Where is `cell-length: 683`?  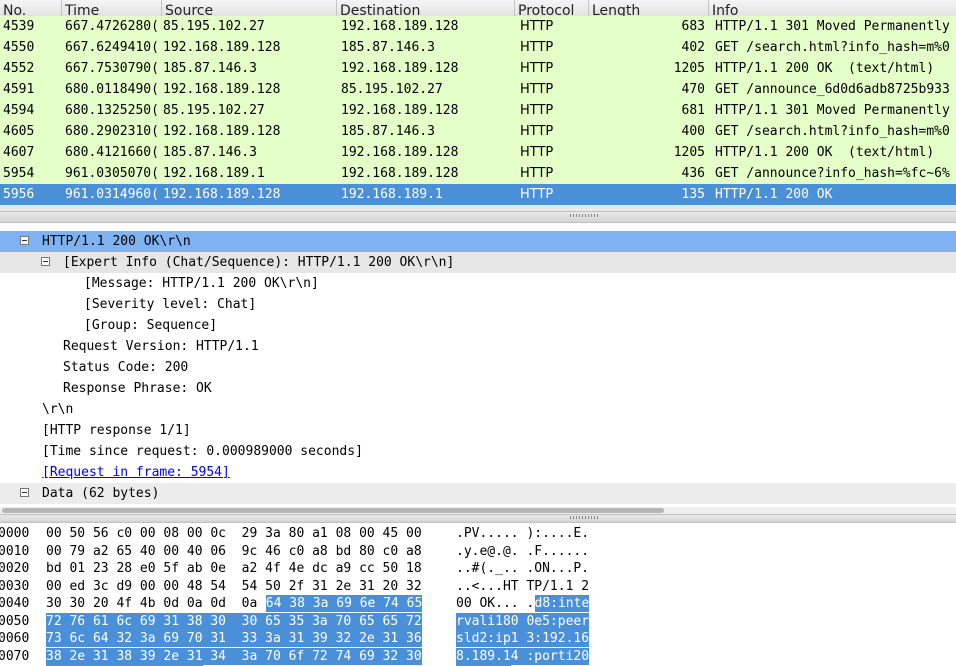
cell-length: 683 is located at coordinates (693, 26).